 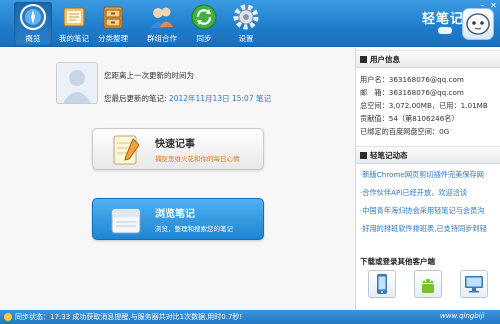 What do you see at coordinates (482, 5) in the screenshot?
I see `minimize-button: –` at bounding box center [482, 5].